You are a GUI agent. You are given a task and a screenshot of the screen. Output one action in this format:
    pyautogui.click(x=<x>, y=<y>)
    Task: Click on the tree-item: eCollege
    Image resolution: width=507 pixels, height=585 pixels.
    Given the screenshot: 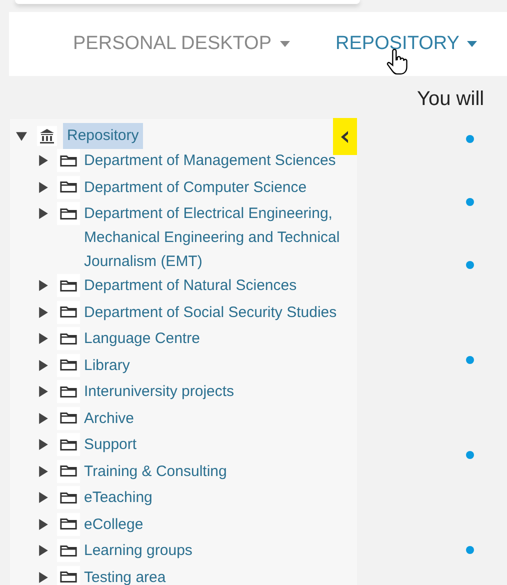 What is the action you would take?
    pyautogui.click(x=215, y=524)
    